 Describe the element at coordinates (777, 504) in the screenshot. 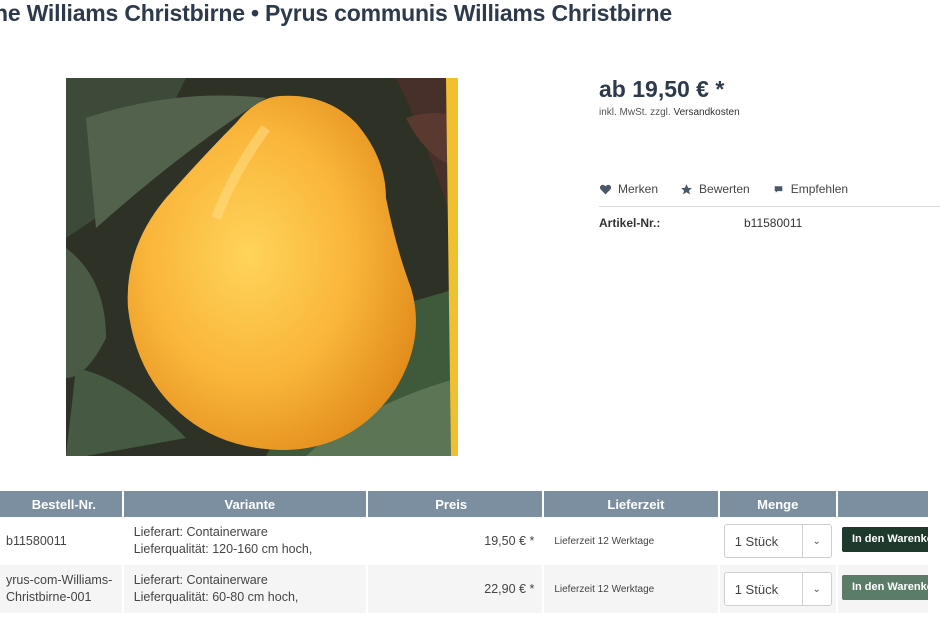

I see `header-menge: Menge` at that location.